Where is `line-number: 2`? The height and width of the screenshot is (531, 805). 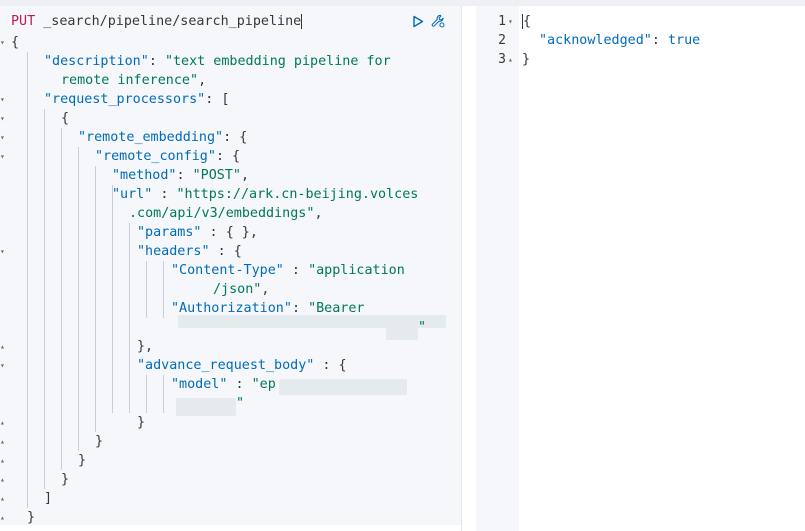
line-number: 2 is located at coordinates (502, 40).